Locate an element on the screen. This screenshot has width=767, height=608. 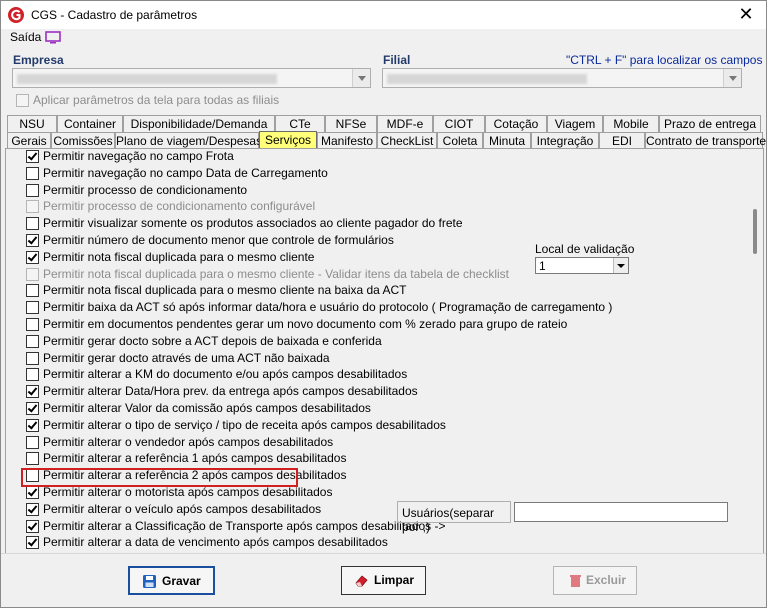
apply-all-checkbox is located at coordinates (22, 100).